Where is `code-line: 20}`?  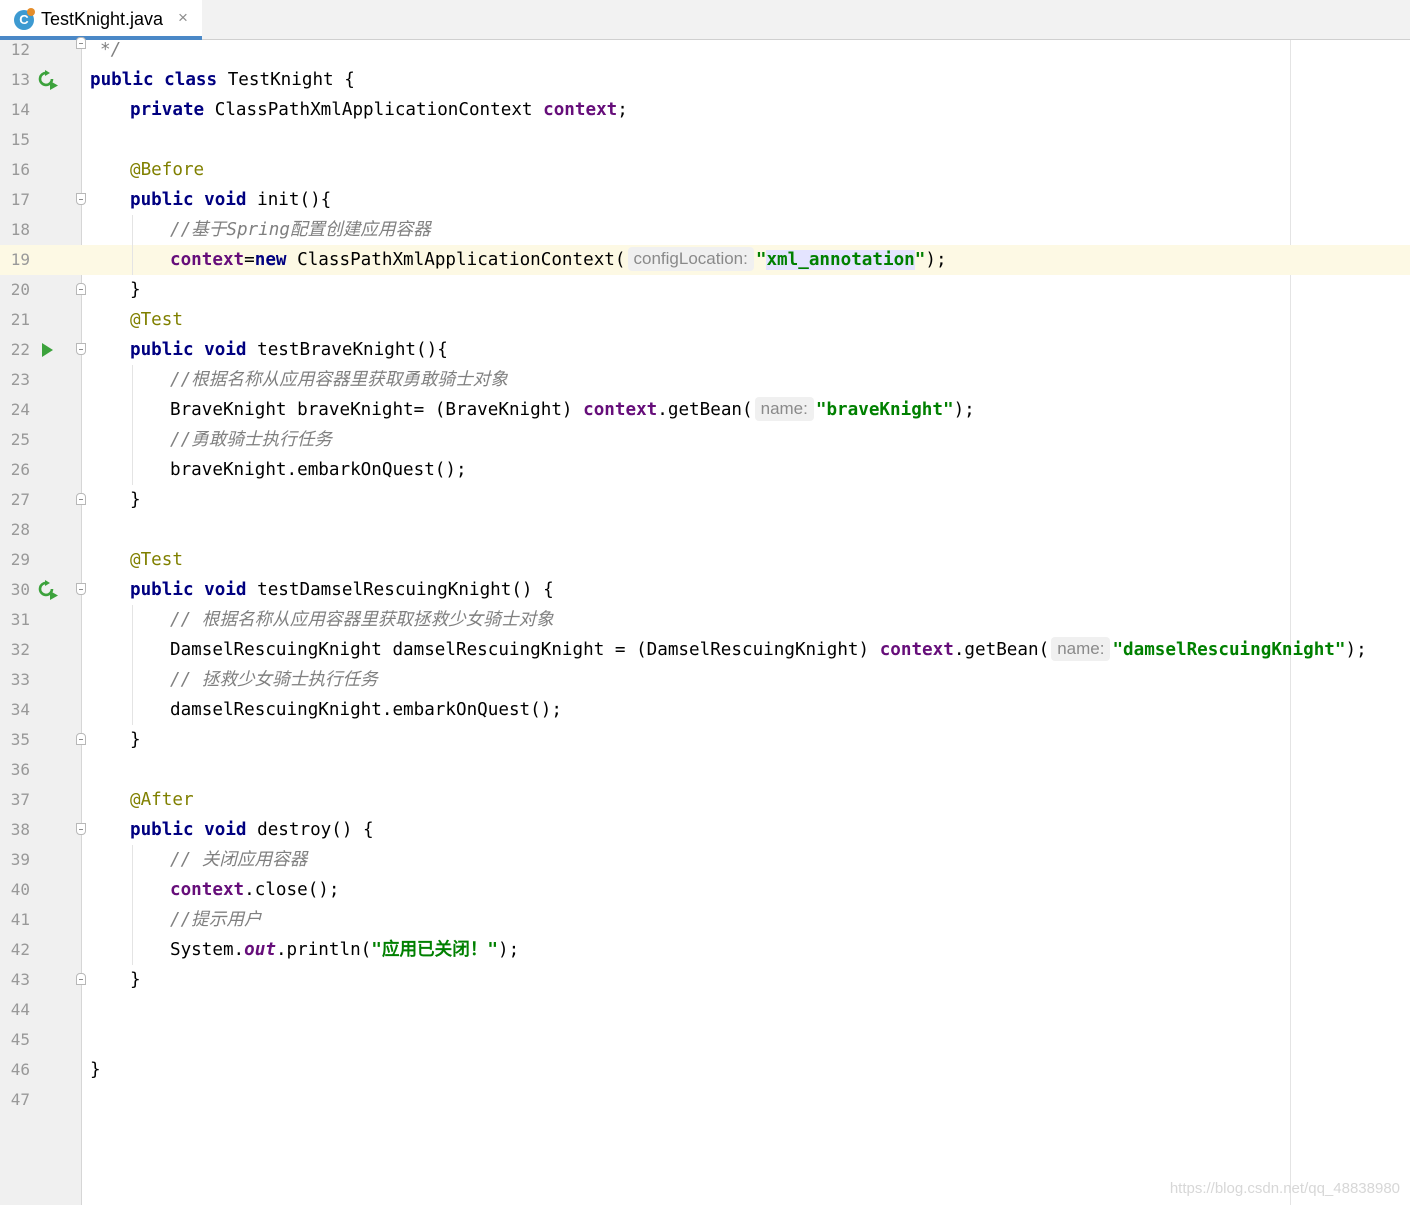
code-line: 20} is located at coordinates (705, 290).